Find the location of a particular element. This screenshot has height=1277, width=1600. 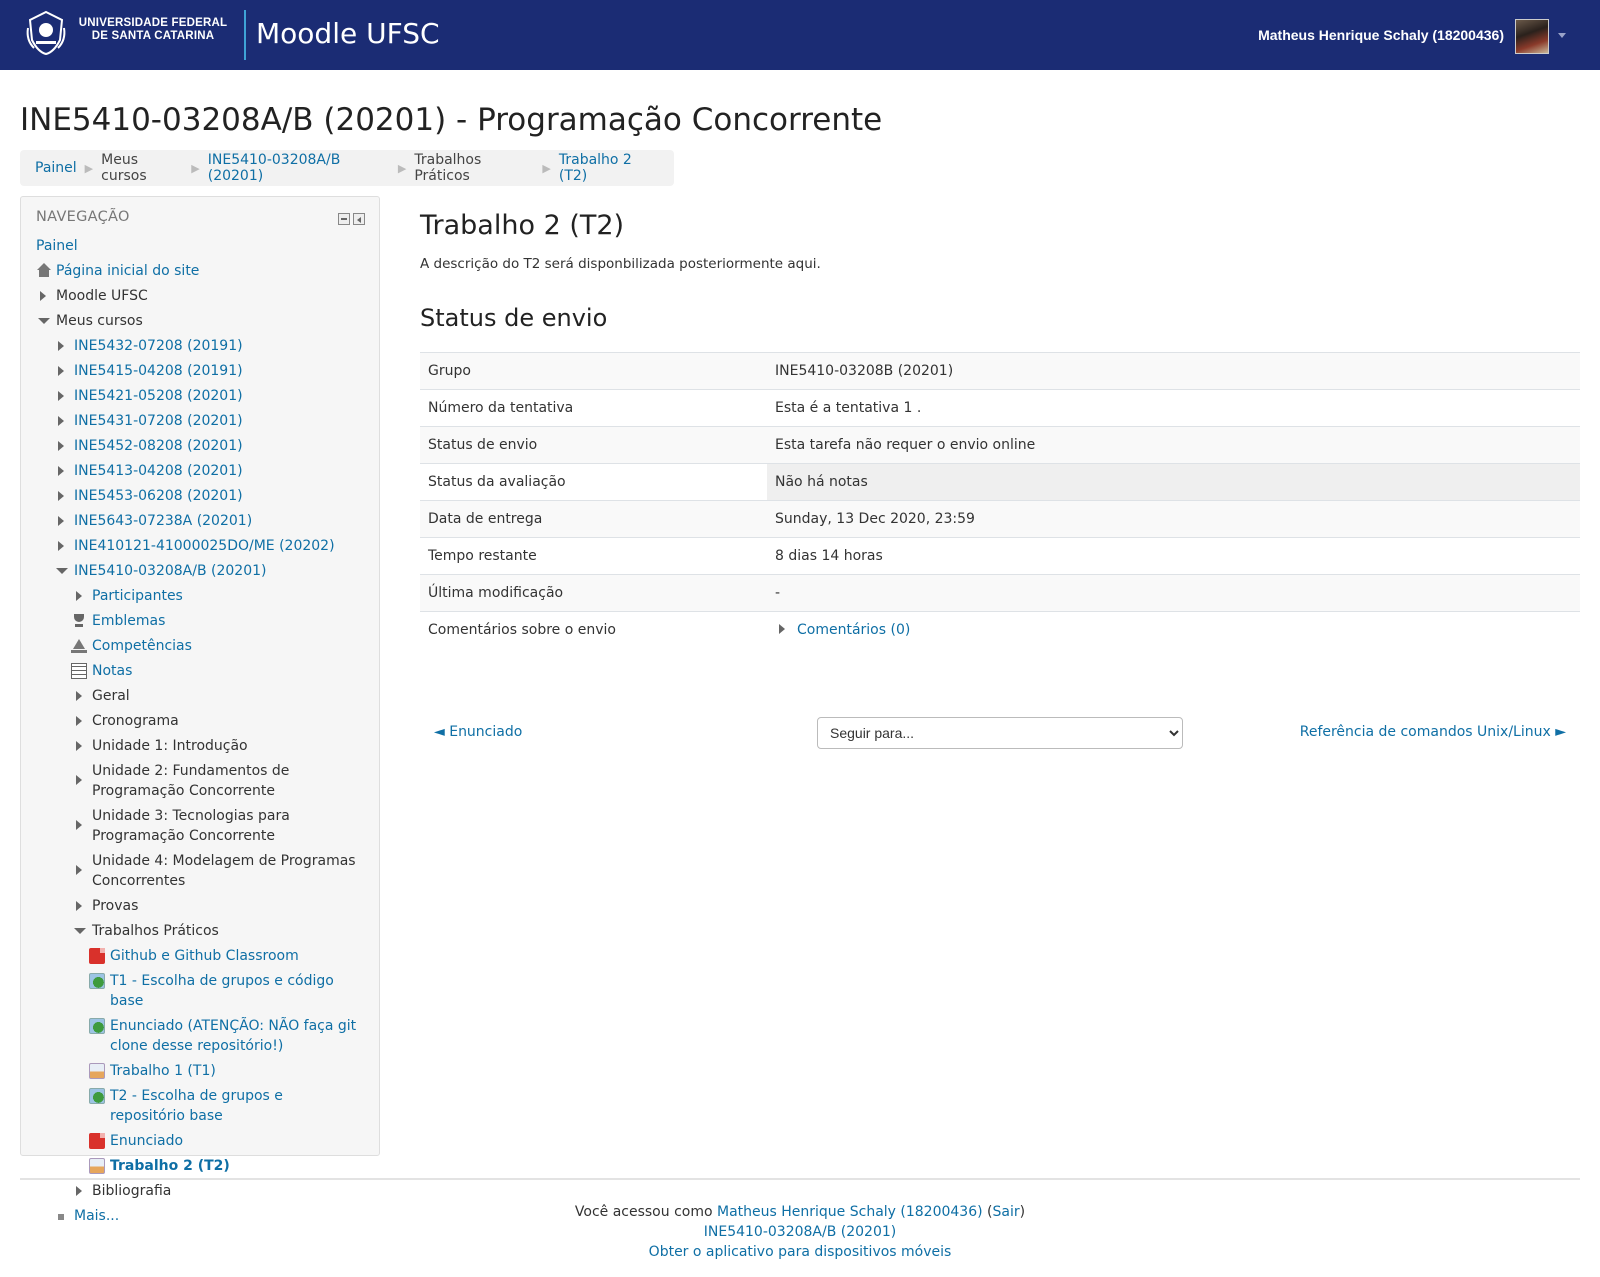

nav-item-label: INE410121-41000025DO/ME (20202) is located at coordinates (204, 546).